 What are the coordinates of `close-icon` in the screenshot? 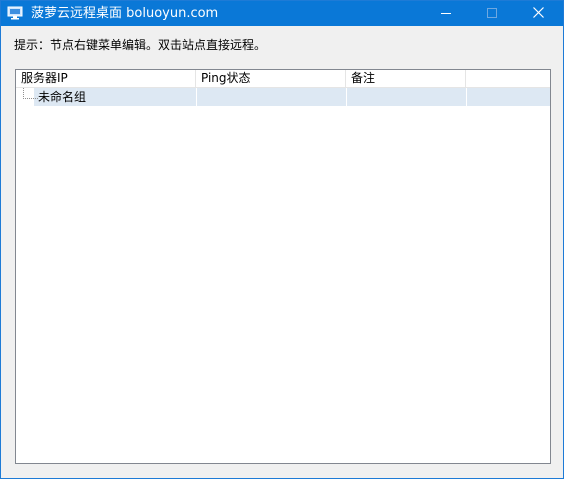 It's located at (538, 13).